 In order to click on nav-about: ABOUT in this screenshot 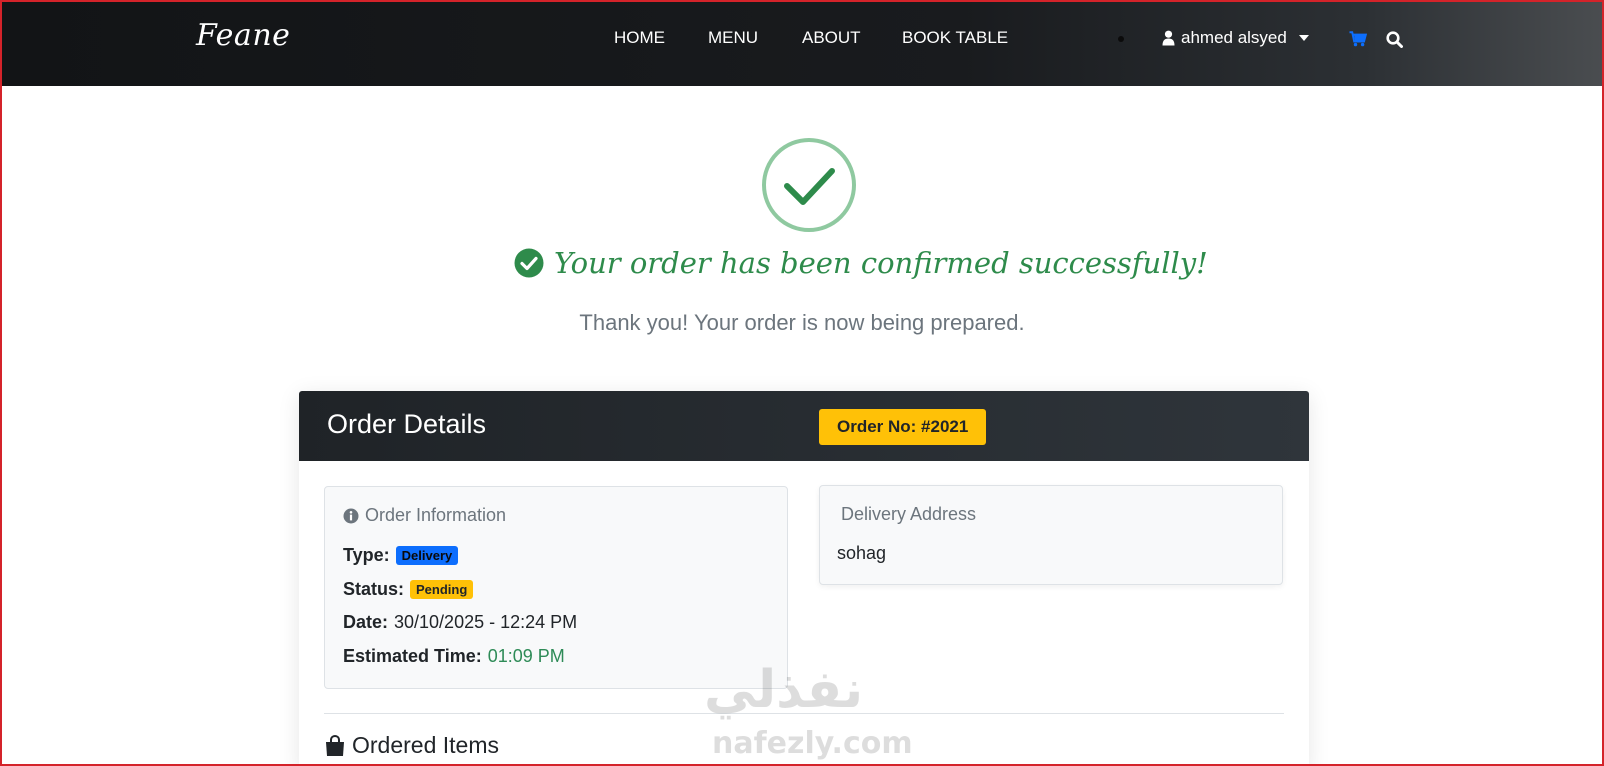, I will do `click(831, 38)`.